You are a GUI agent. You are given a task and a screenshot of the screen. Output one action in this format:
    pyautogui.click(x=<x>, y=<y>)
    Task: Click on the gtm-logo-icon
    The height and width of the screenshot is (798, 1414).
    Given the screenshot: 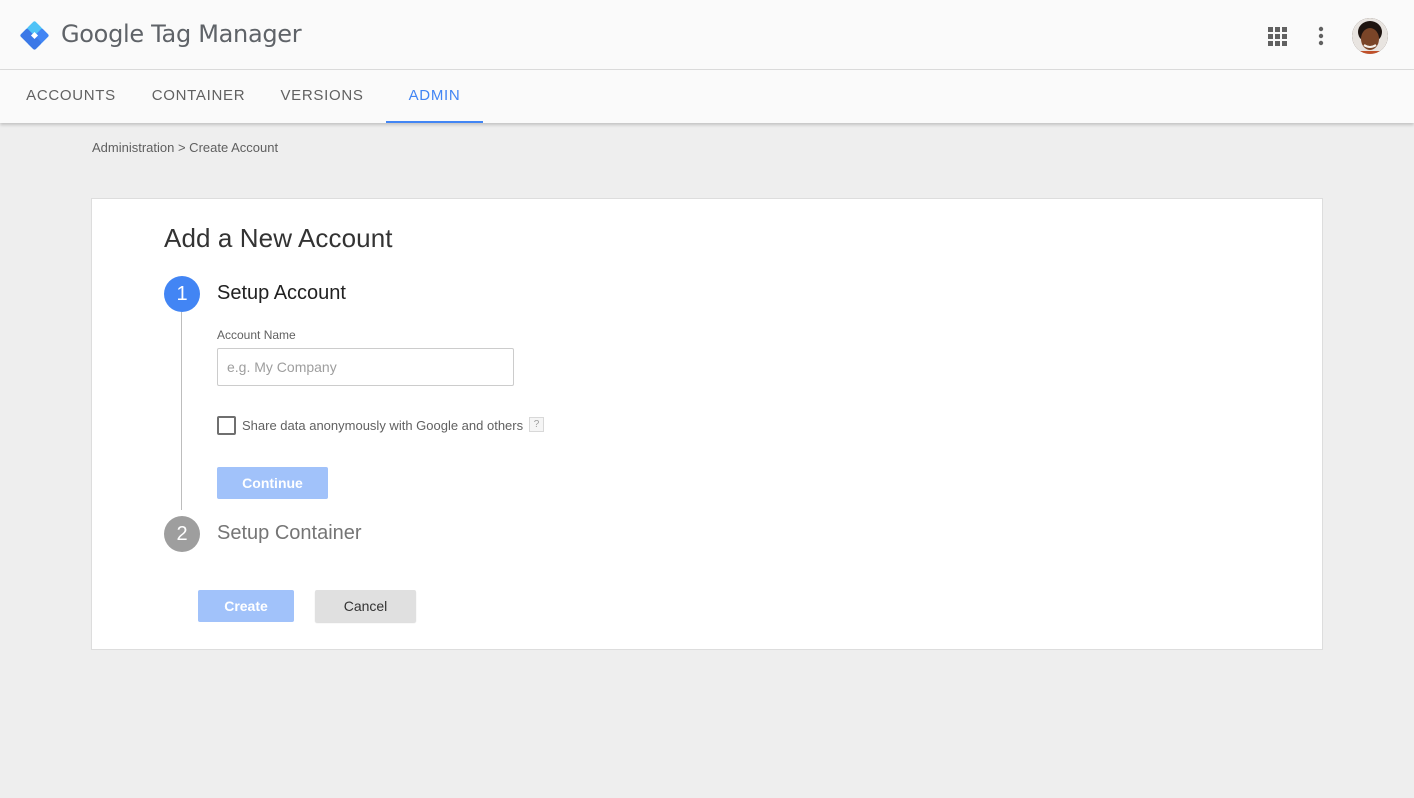 What is the action you would take?
    pyautogui.click(x=34, y=35)
    